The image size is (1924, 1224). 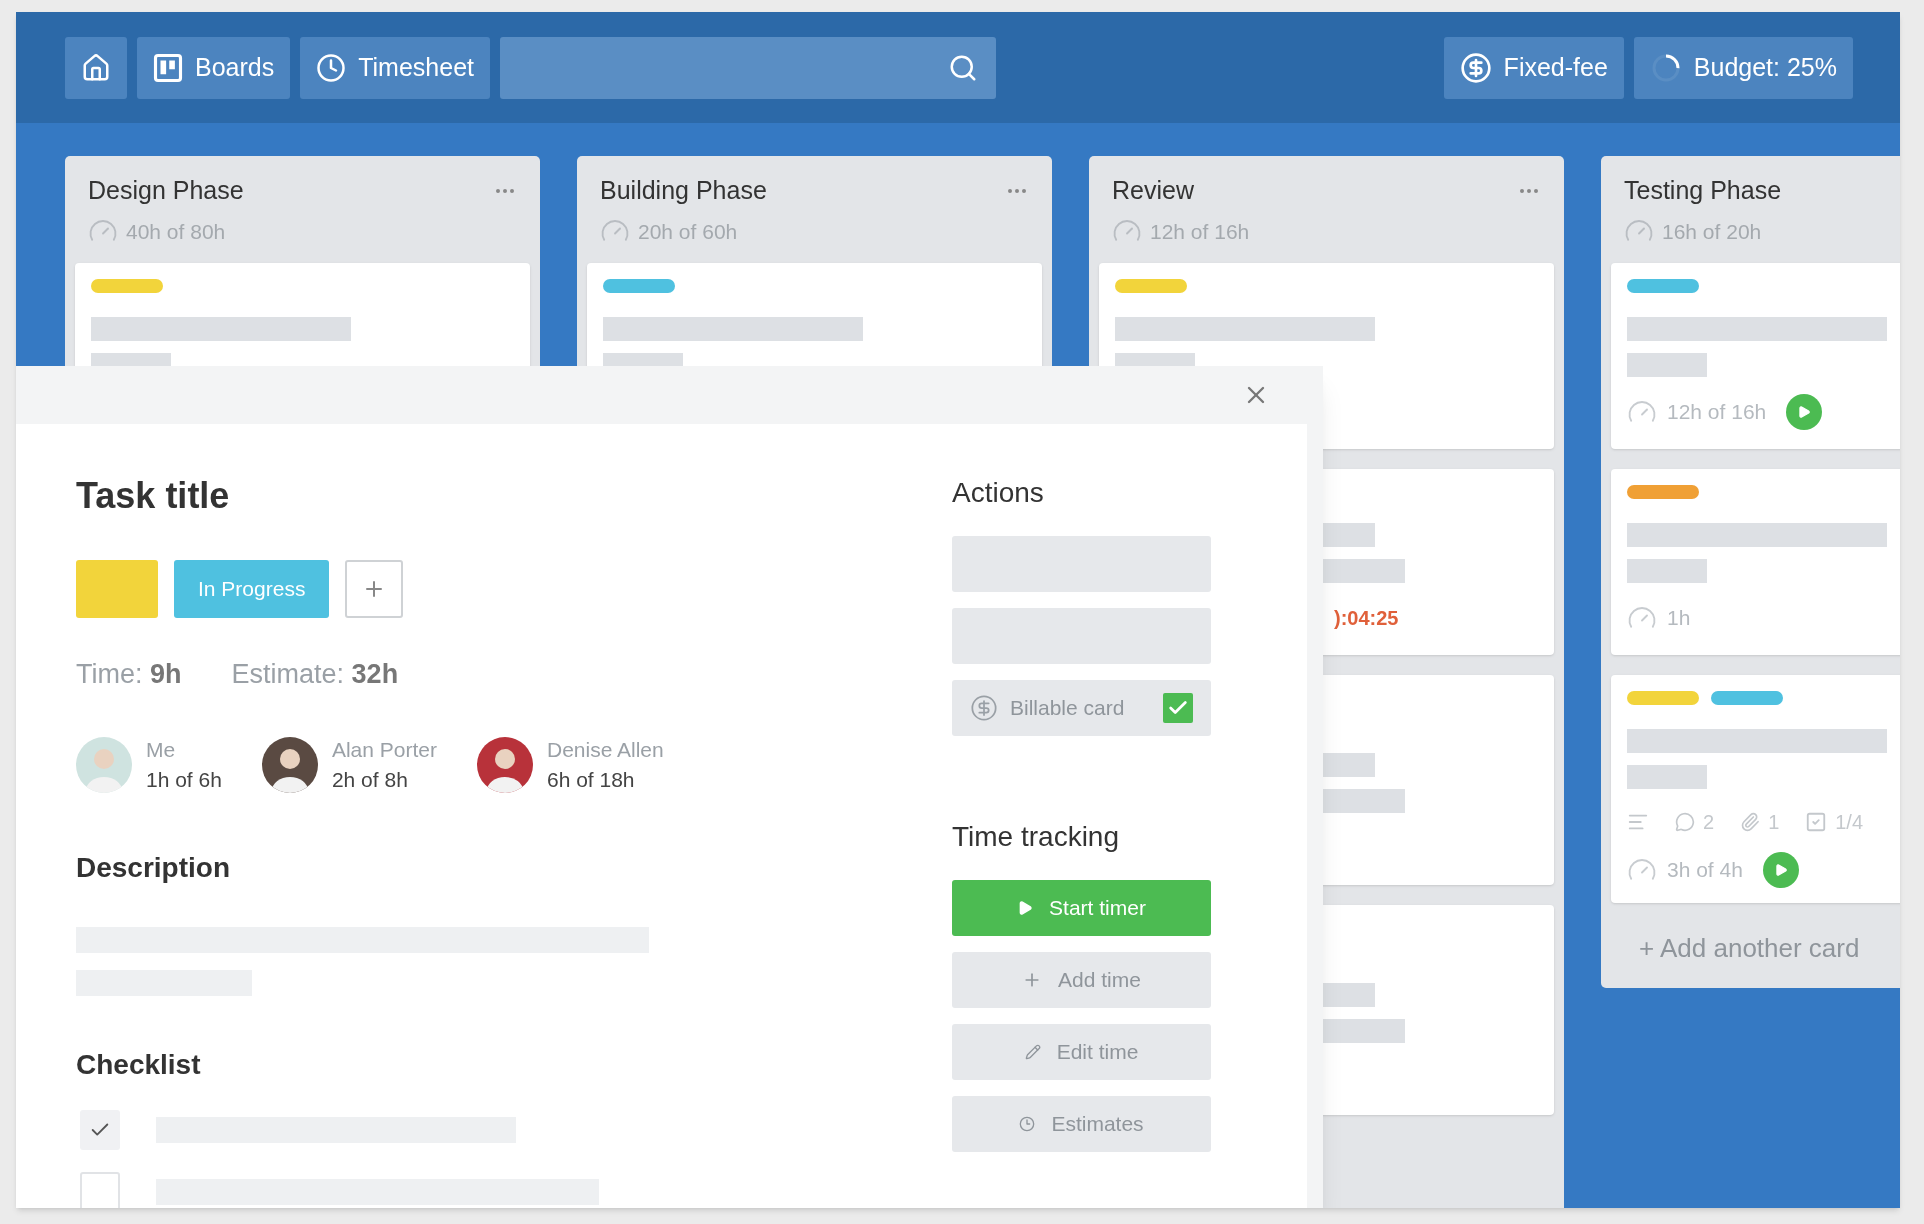 What do you see at coordinates (1533, 67) in the screenshot?
I see `billing-button: Fixed-fee` at bounding box center [1533, 67].